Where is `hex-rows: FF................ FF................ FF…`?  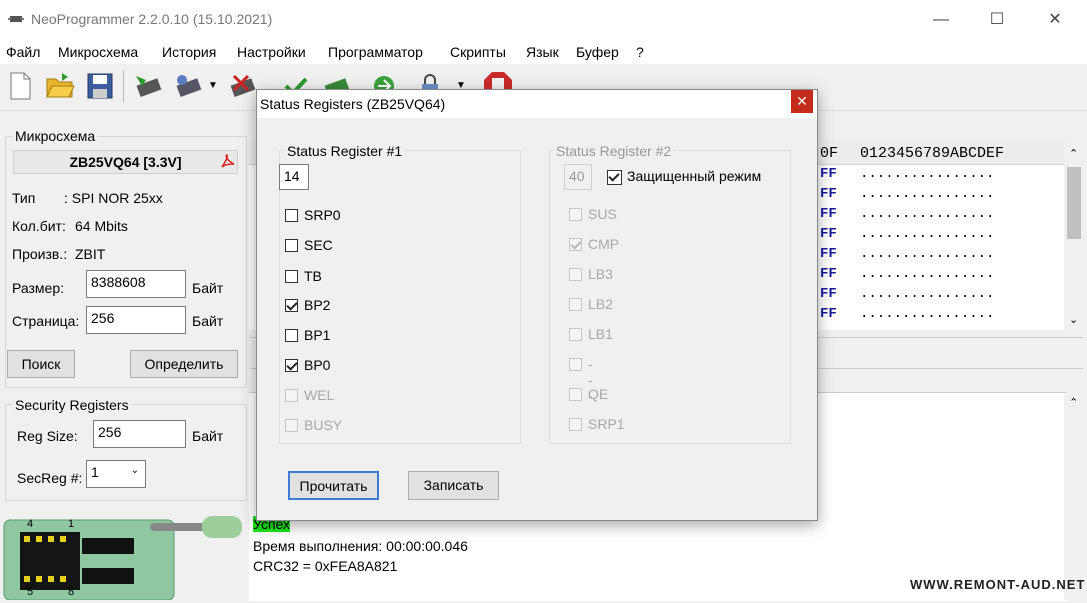 hex-rows: FF................ FF................ FF… is located at coordinates (940, 246).